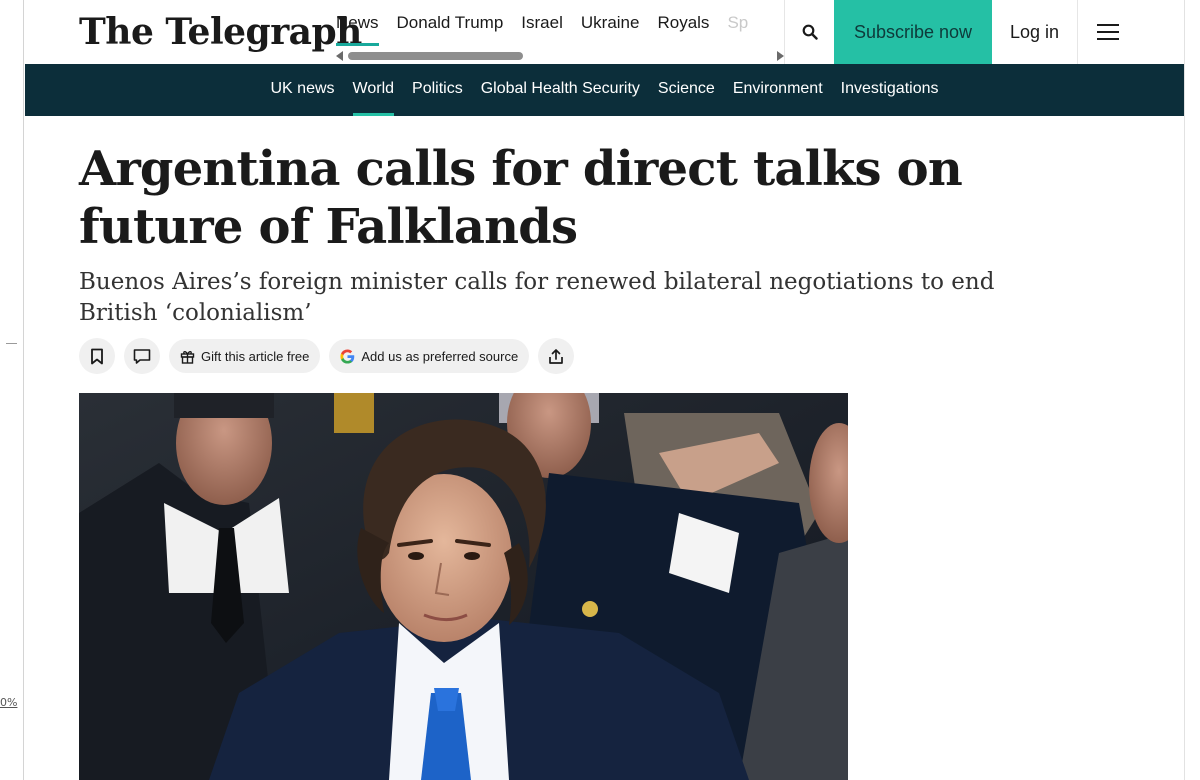 This screenshot has height=780, width=1200. I want to click on login-button: Log in, so click(1035, 32).